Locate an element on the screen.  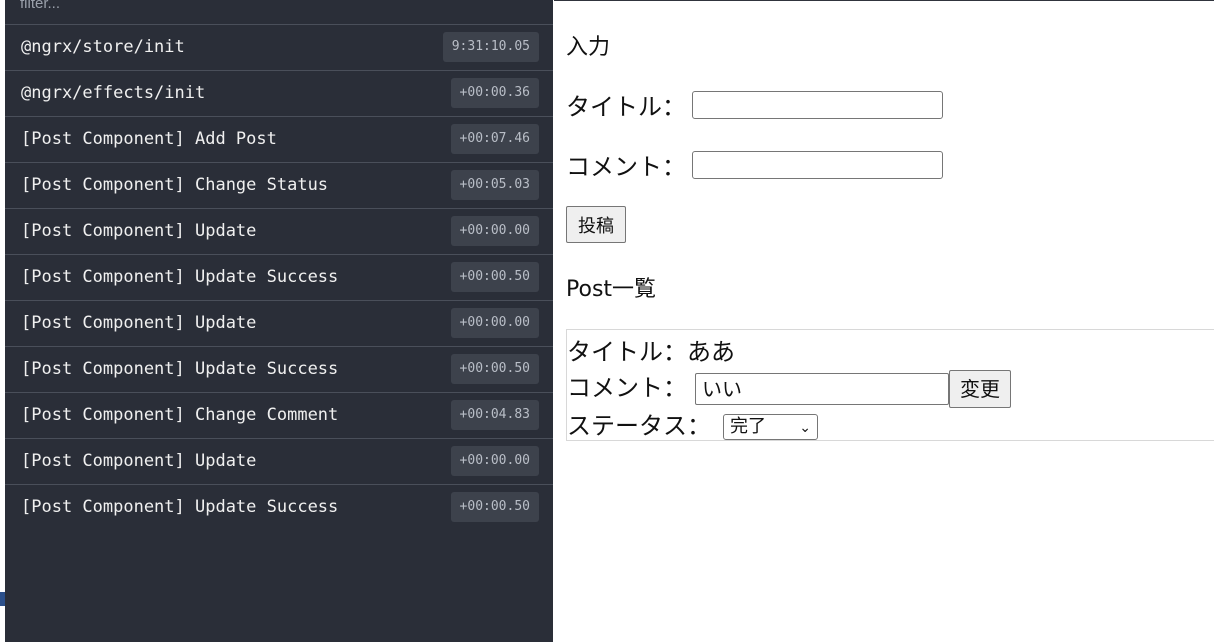
title-row: タイトル： is located at coordinates (754, 104).